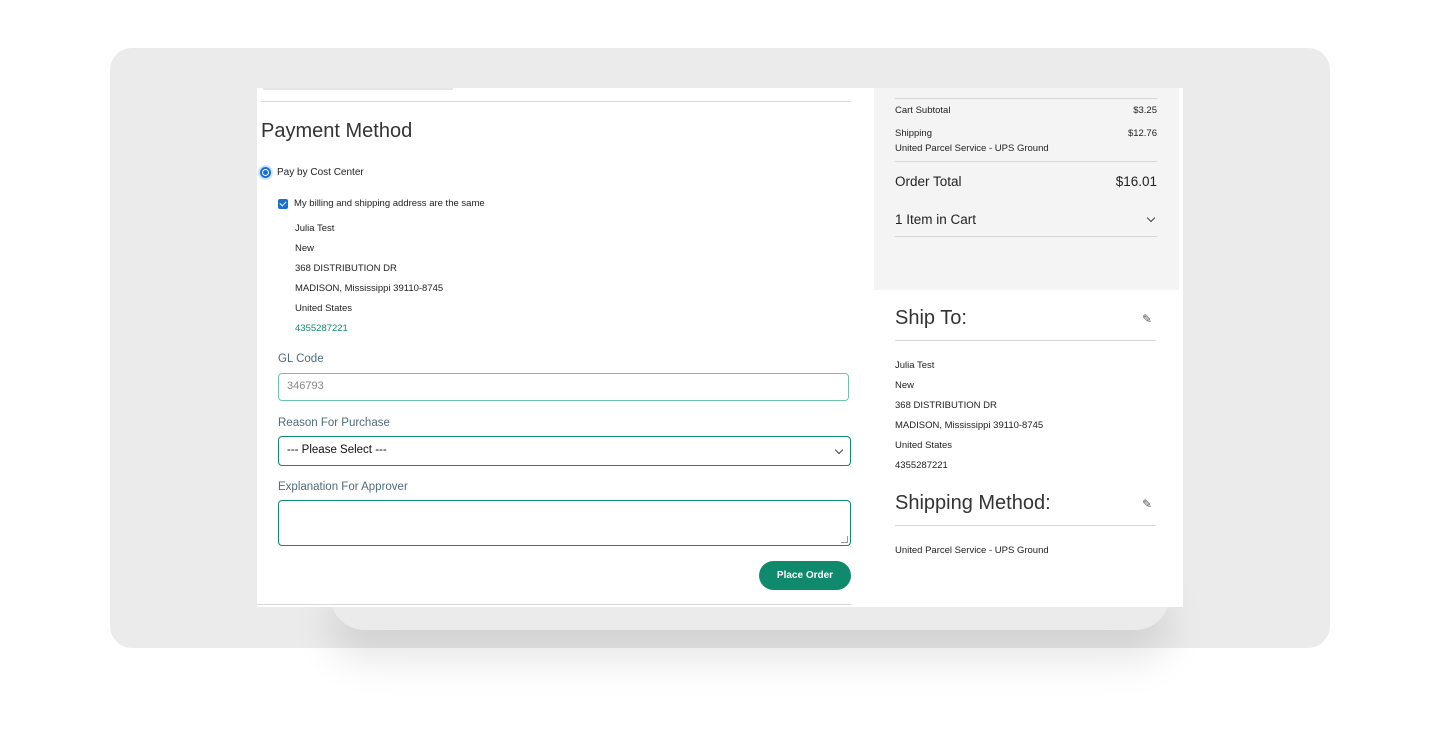 The image size is (1440, 729). I want to click on billing-line2: New, so click(305, 248).